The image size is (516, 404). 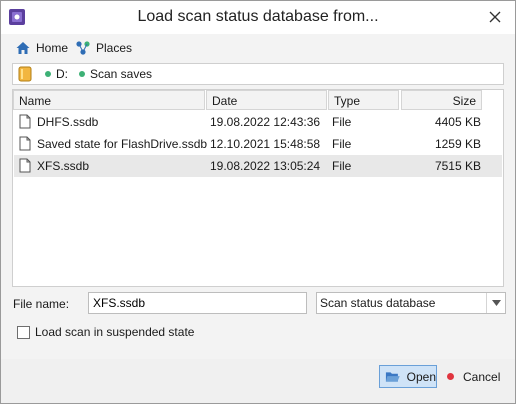 What do you see at coordinates (441, 100) in the screenshot?
I see `column-header-size: Size` at bounding box center [441, 100].